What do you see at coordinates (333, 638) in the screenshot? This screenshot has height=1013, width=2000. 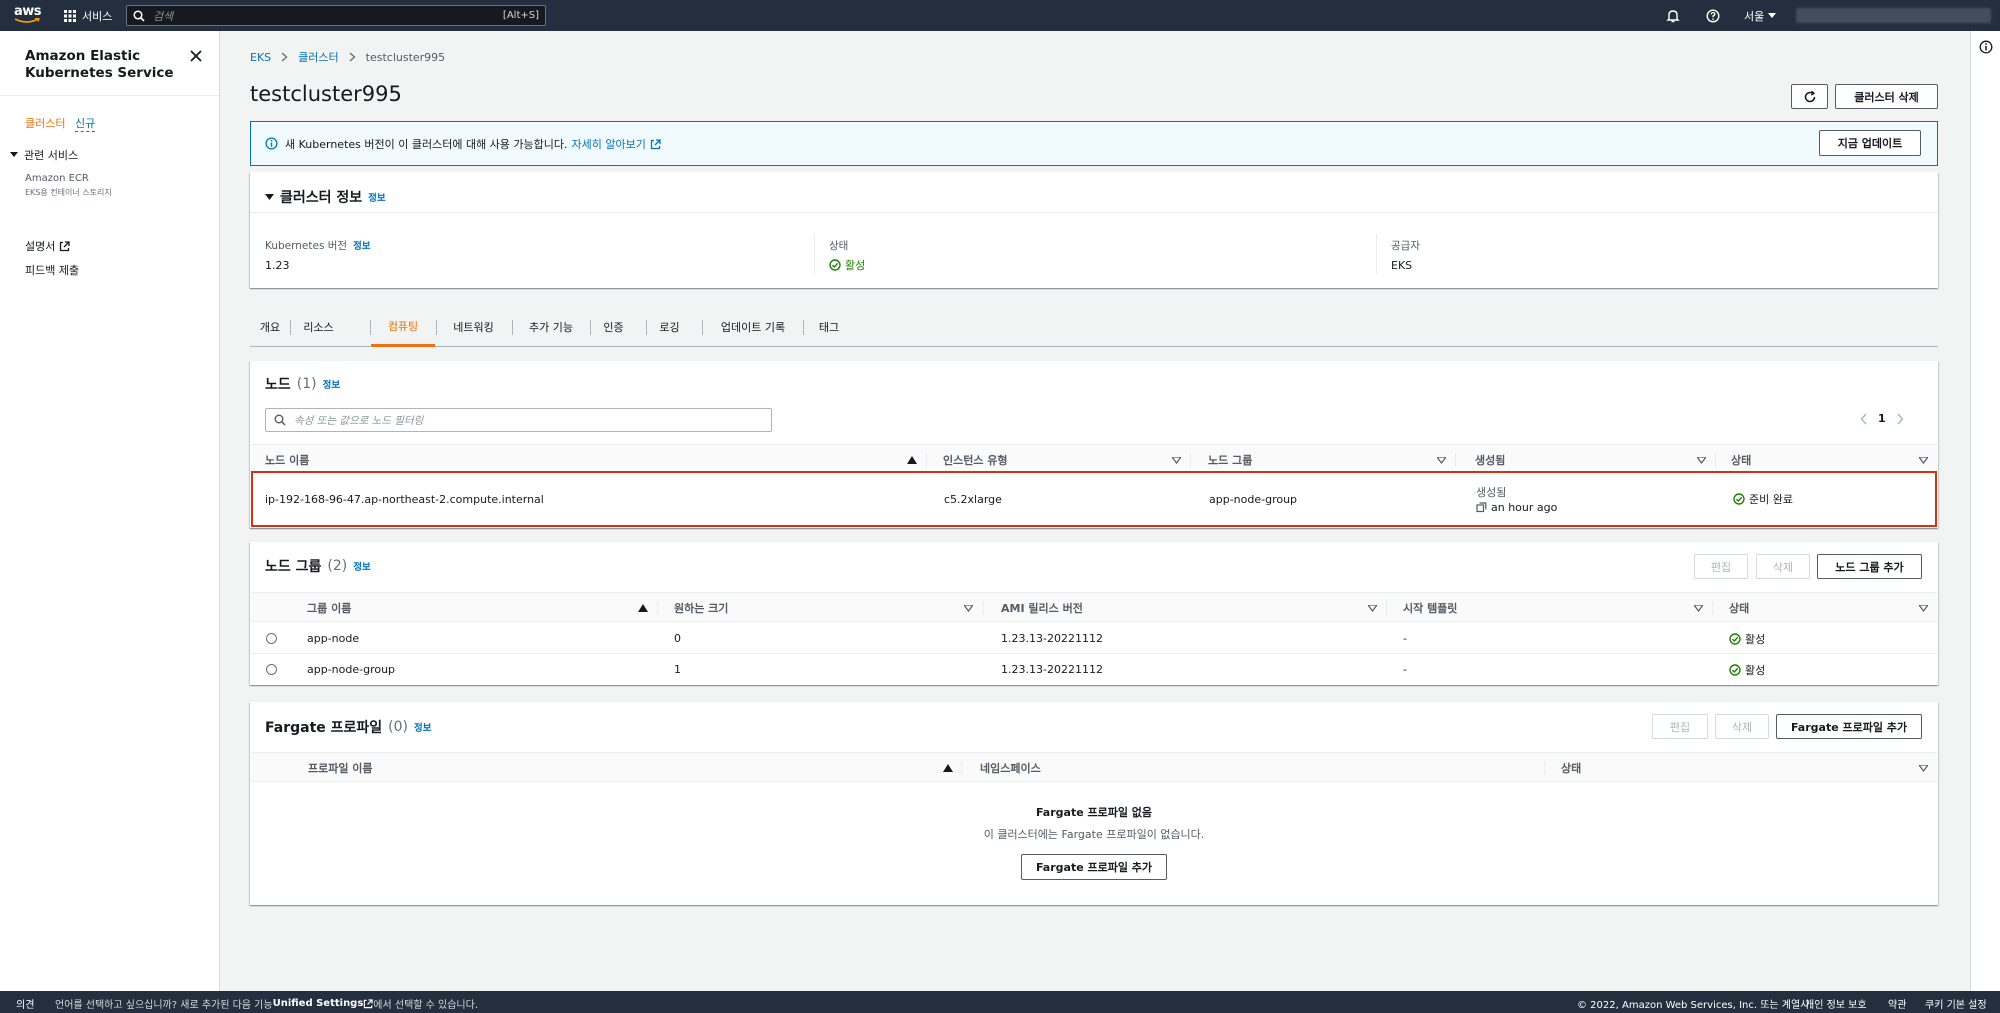 I see `node-group-name-link: app-node` at bounding box center [333, 638].